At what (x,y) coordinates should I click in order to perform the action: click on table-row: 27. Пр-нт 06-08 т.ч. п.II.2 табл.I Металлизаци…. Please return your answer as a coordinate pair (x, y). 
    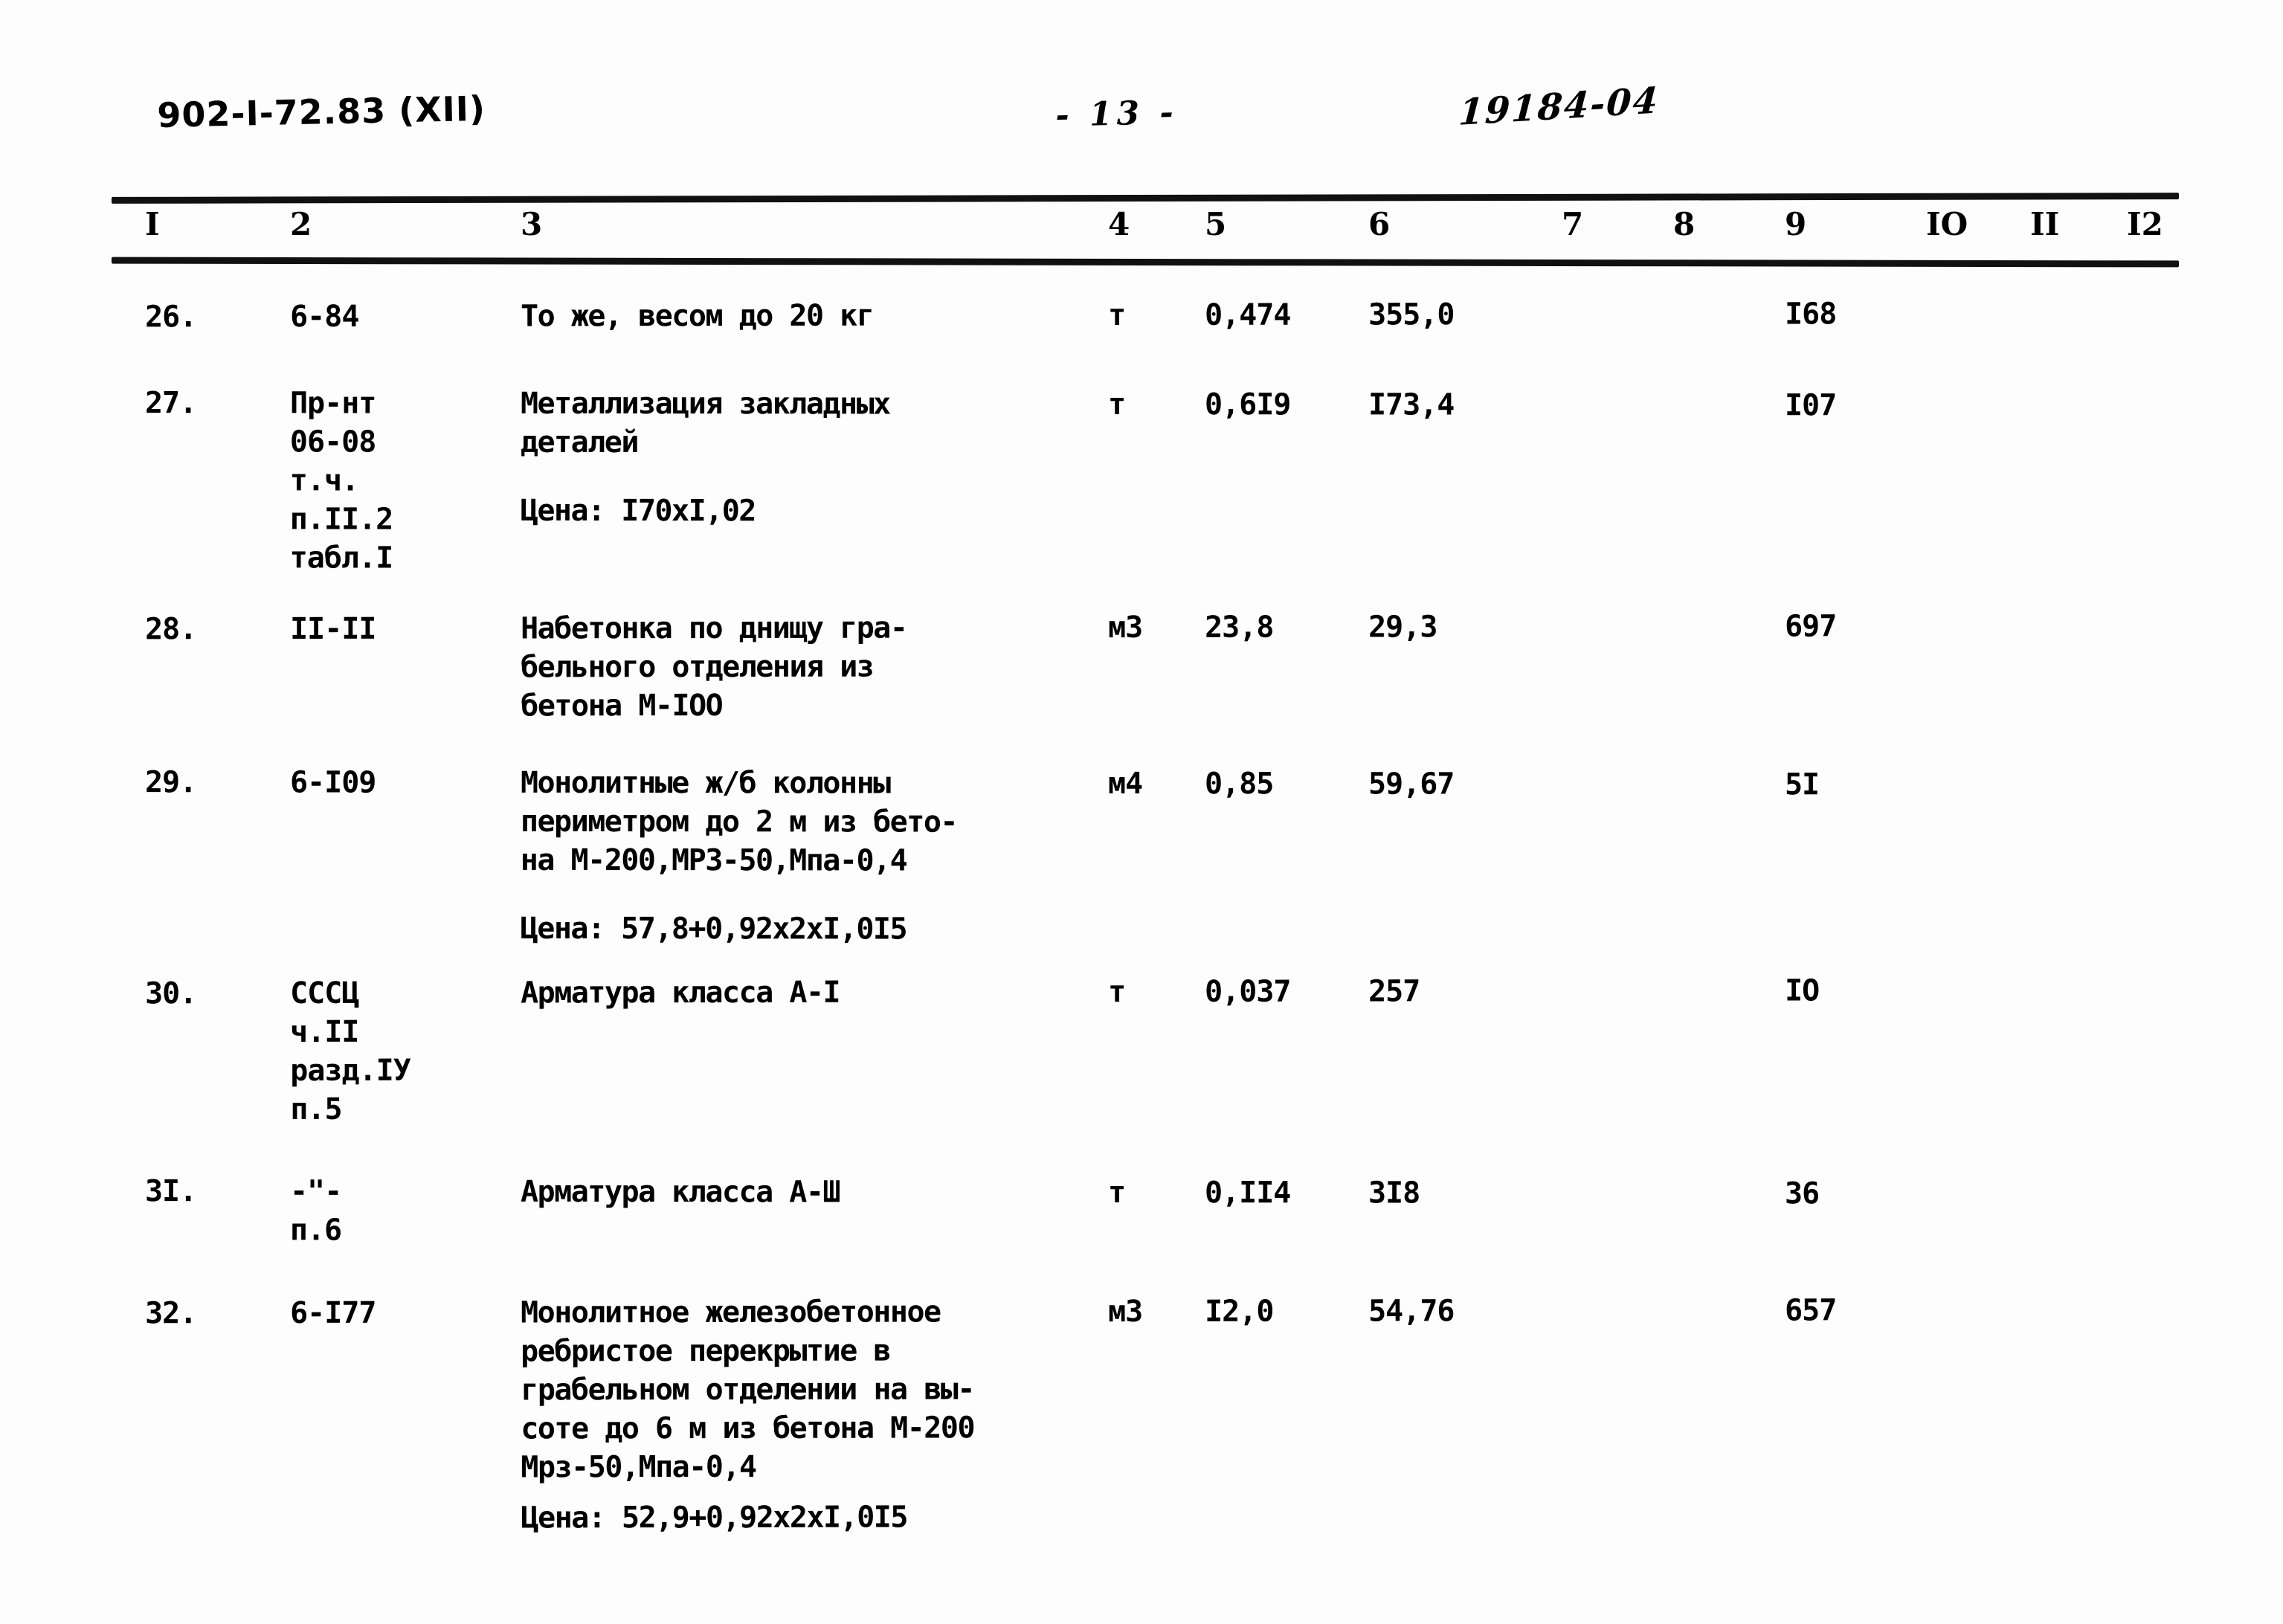
    Looking at the image, I should click on (1141, 479).